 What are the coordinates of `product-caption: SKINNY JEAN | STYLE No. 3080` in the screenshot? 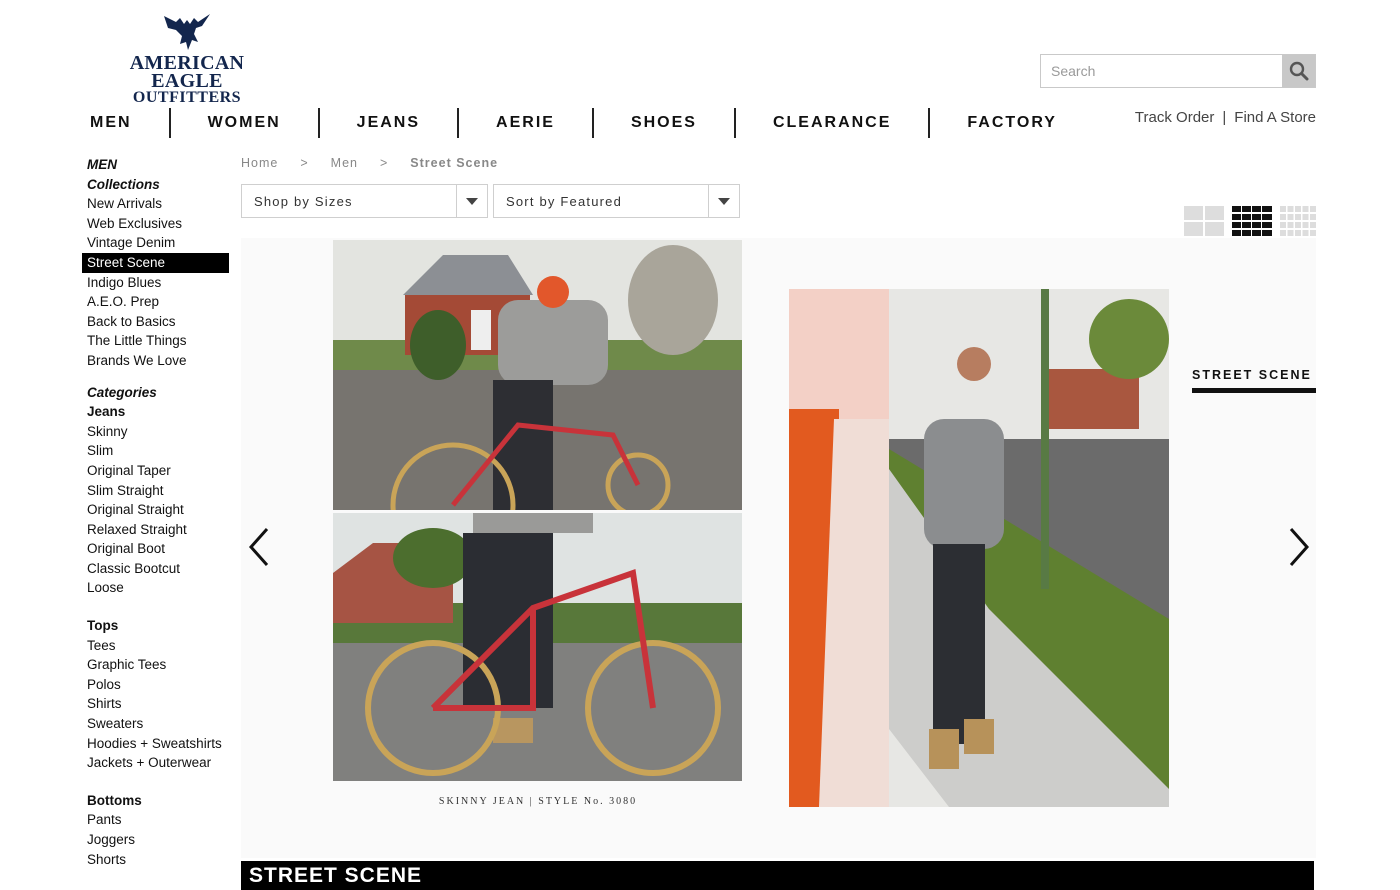 It's located at (538, 801).